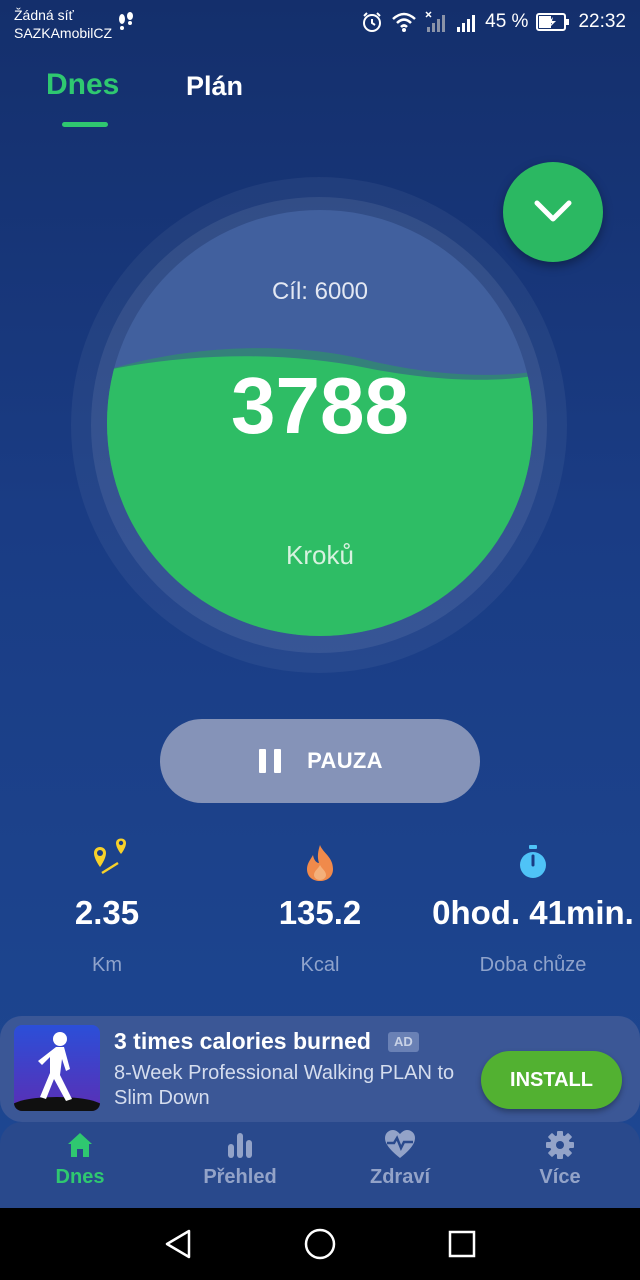 The height and width of the screenshot is (1280, 640). What do you see at coordinates (466, 23) in the screenshot?
I see `signal-icon` at bounding box center [466, 23].